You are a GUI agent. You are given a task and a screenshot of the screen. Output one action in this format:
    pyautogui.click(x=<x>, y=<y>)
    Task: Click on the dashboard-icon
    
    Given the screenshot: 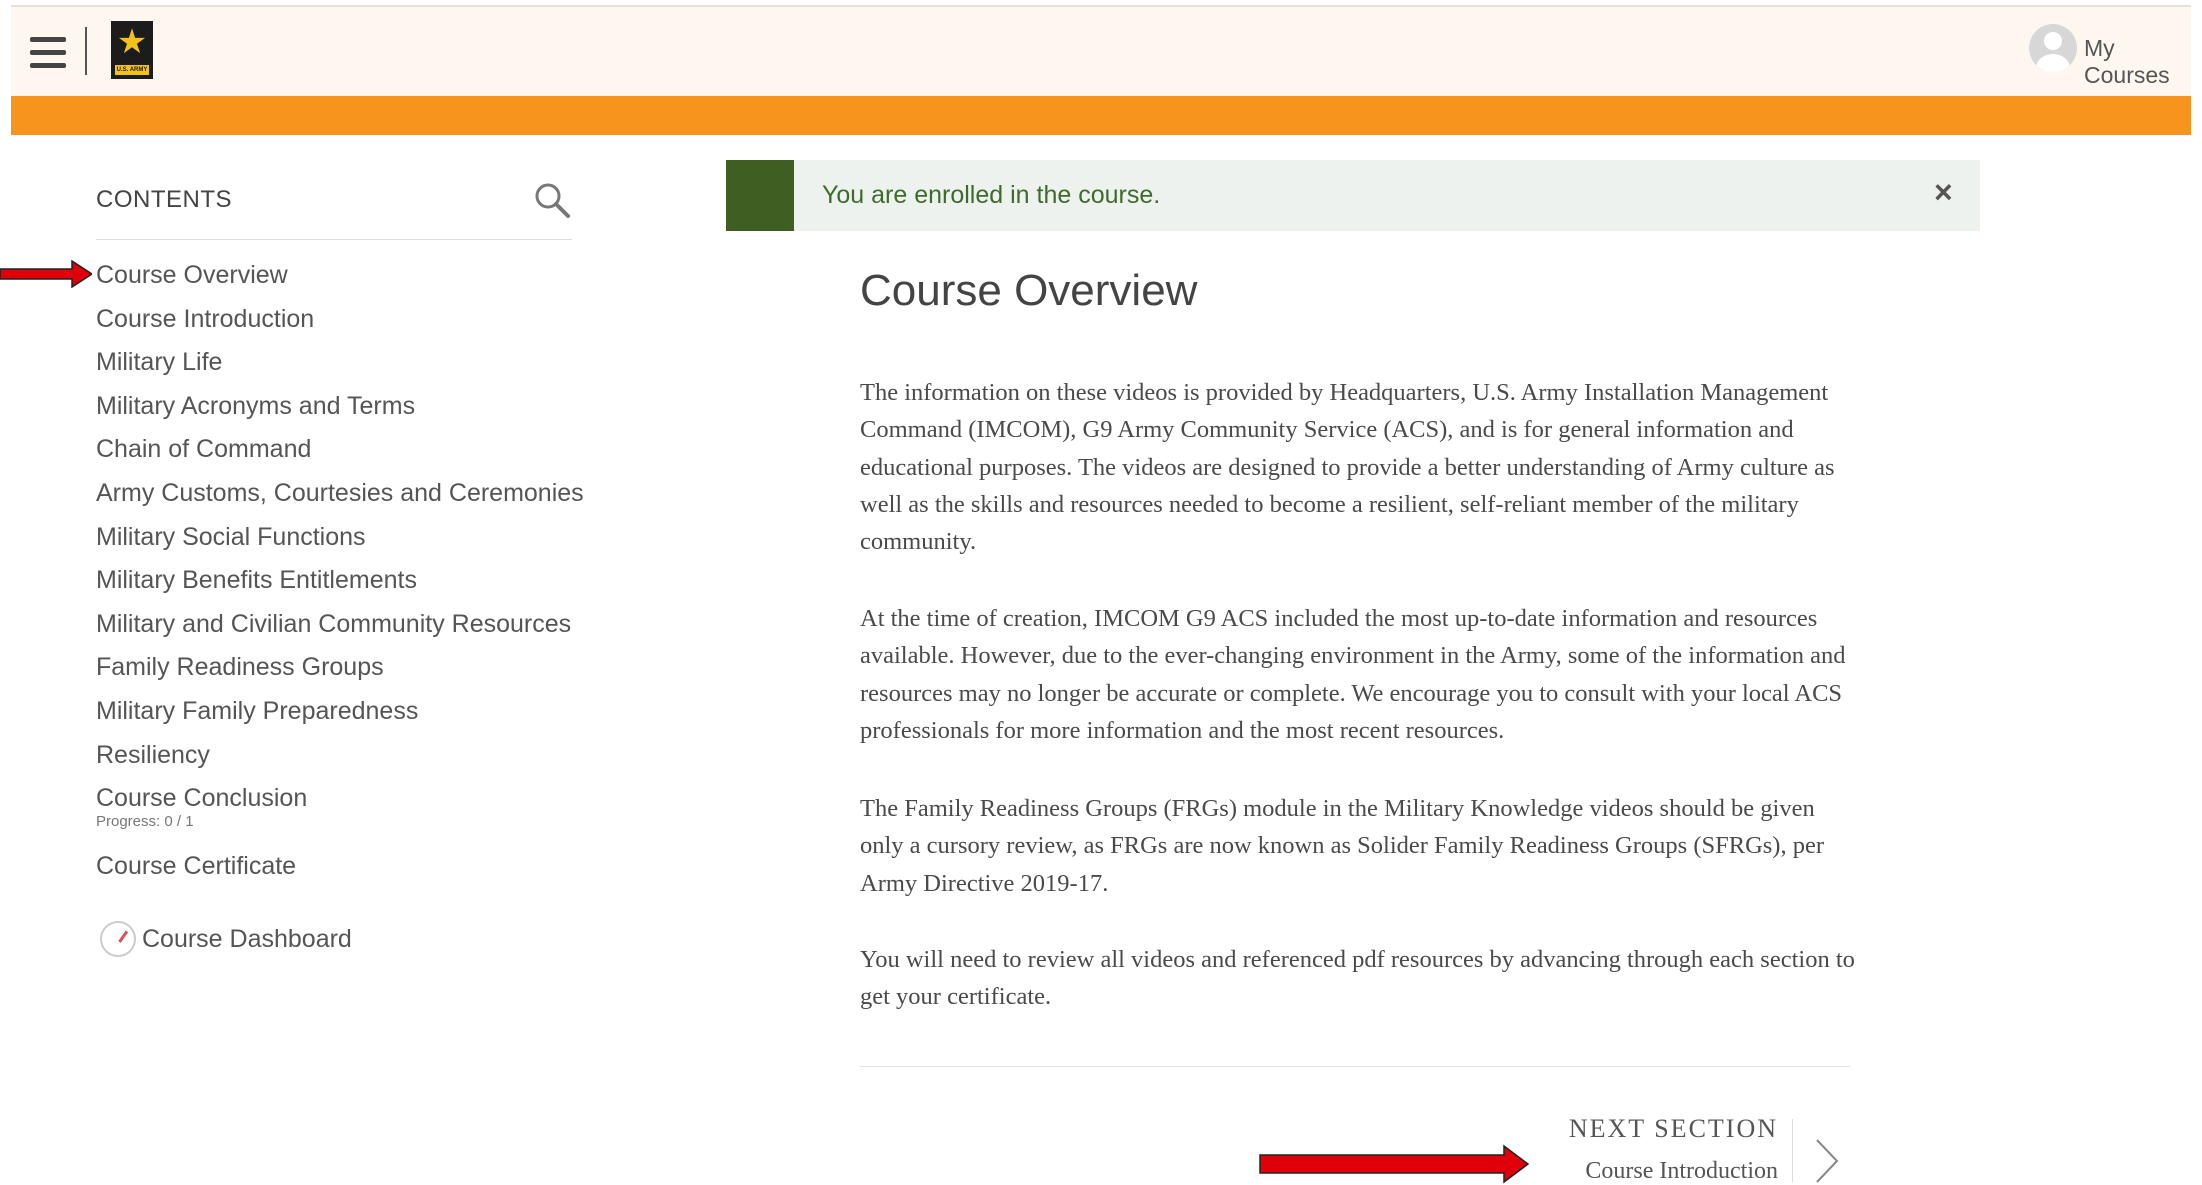 What is the action you would take?
    pyautogui.click(x=118, y=939)
    